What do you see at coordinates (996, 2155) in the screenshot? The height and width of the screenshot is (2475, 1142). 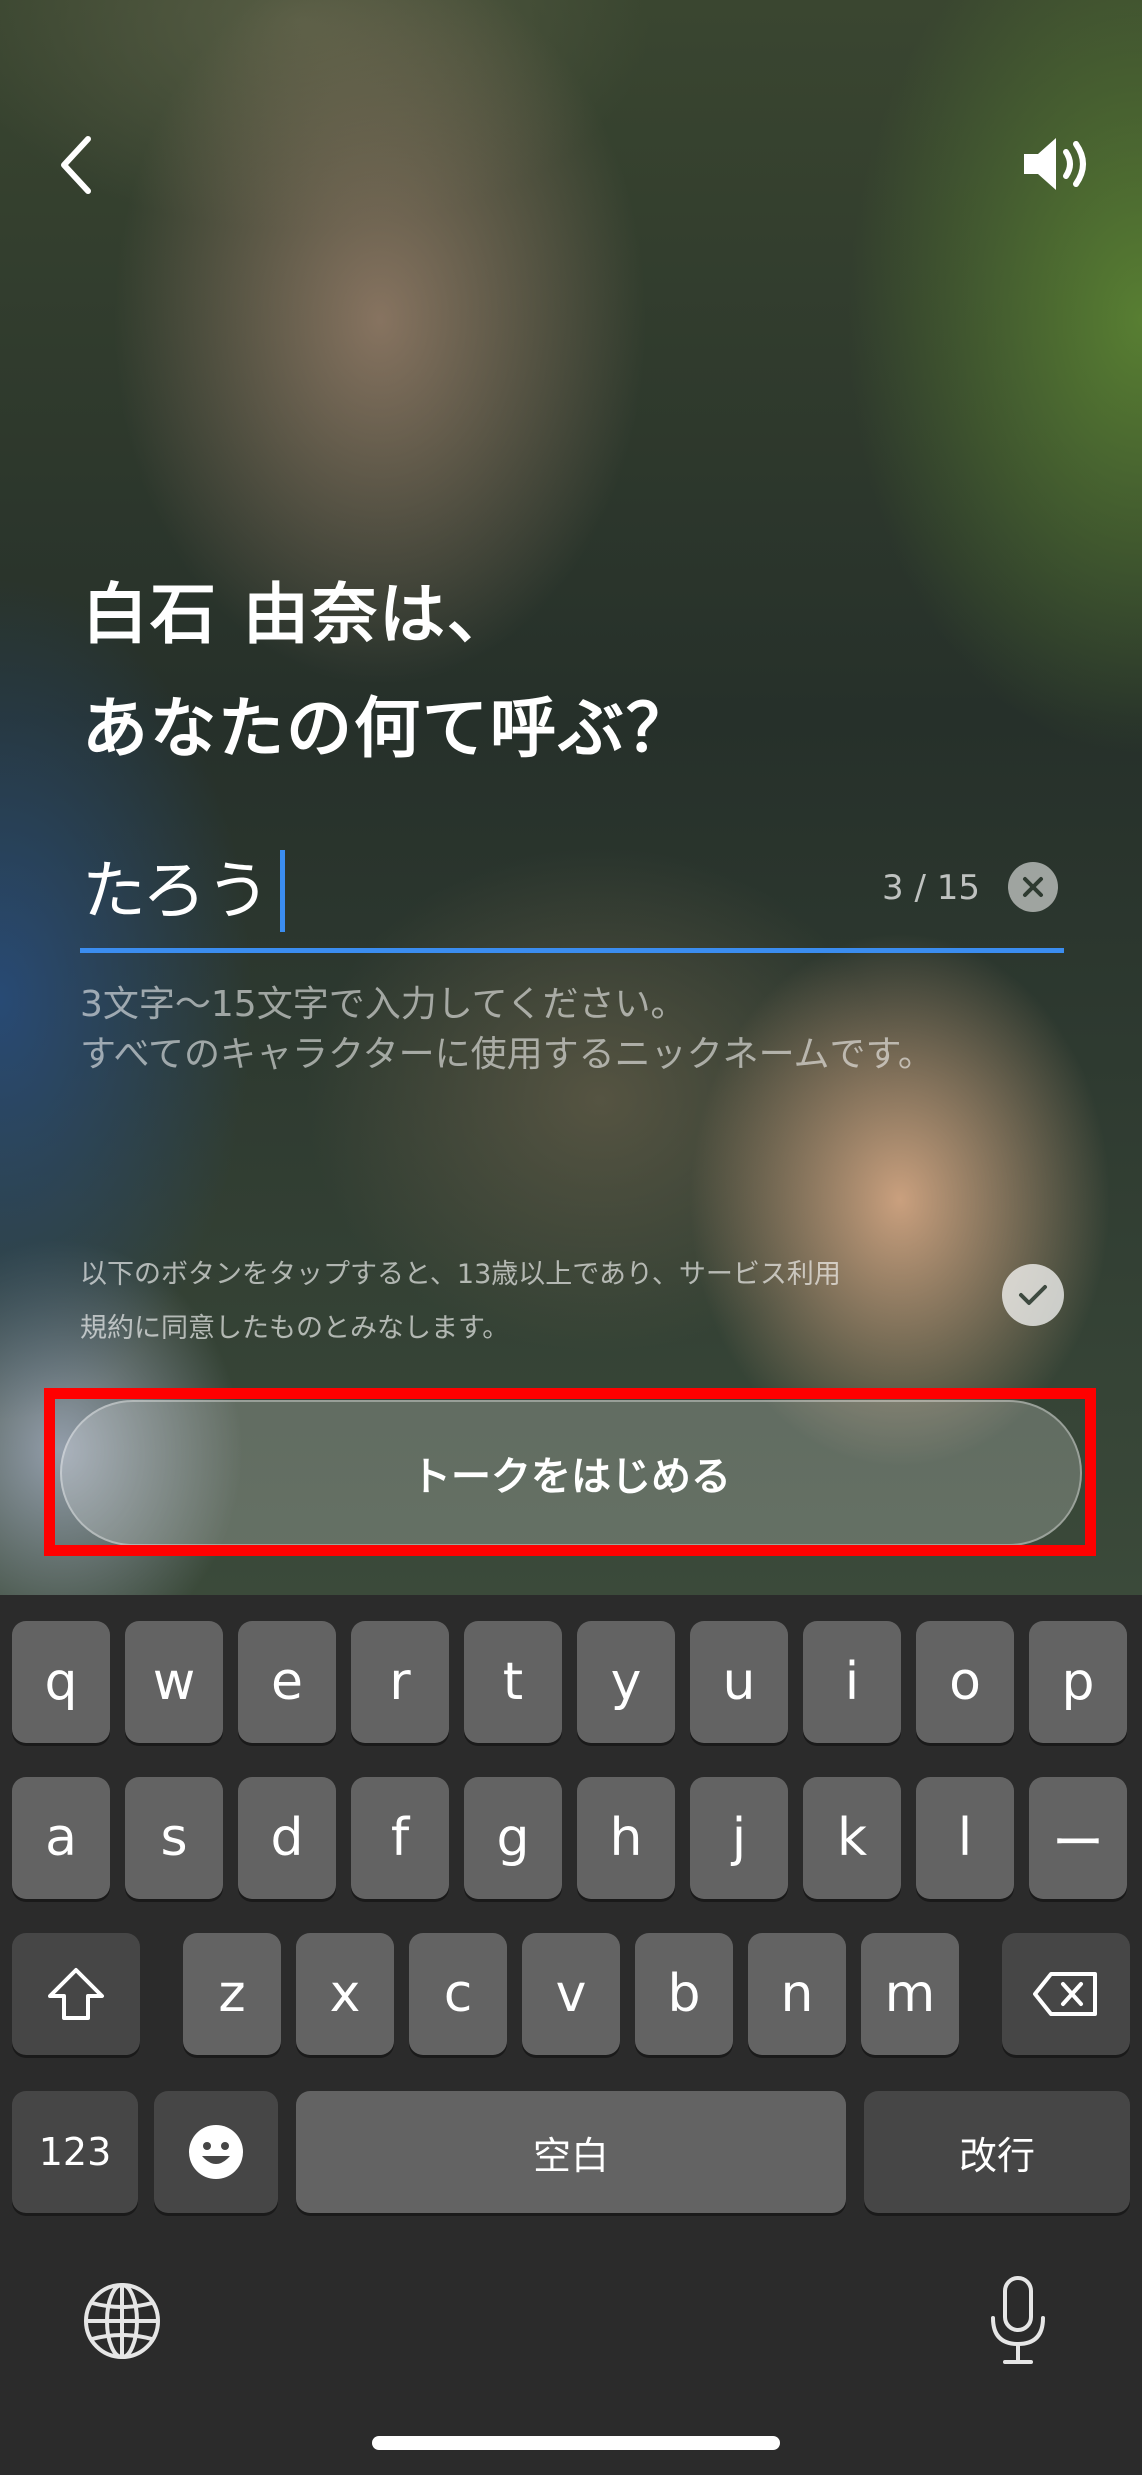 I see `return-key-label: 改行` at bounding box center [996, 2155].